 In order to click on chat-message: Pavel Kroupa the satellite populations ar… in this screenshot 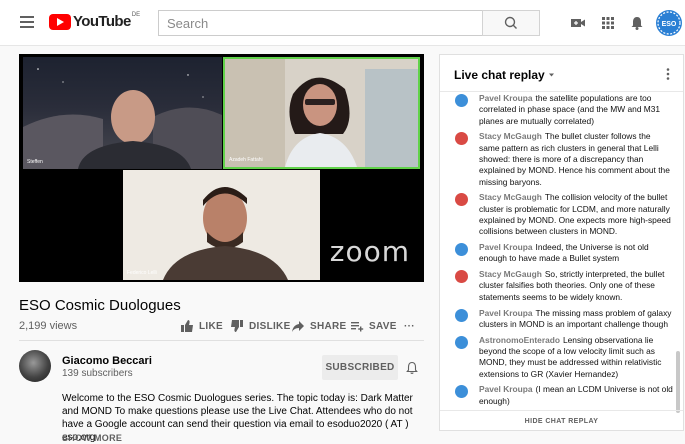, I will do `click(561, 110)`.